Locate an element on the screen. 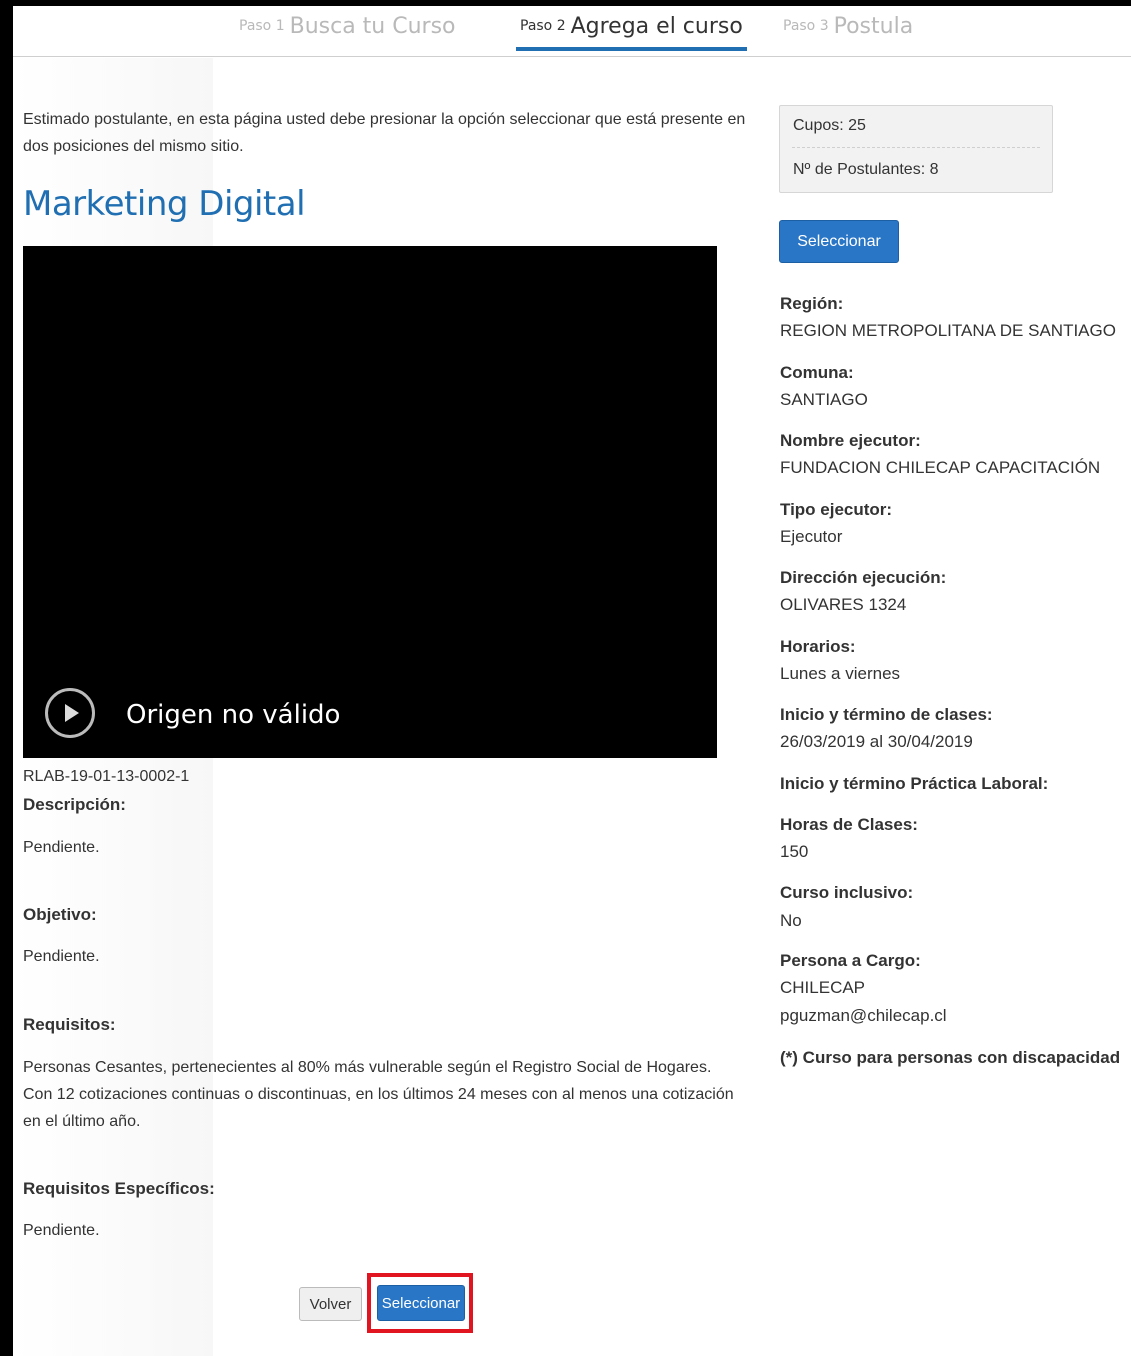  direccion-value: OLIVARES 1324 is located at coordinates (843, 604).